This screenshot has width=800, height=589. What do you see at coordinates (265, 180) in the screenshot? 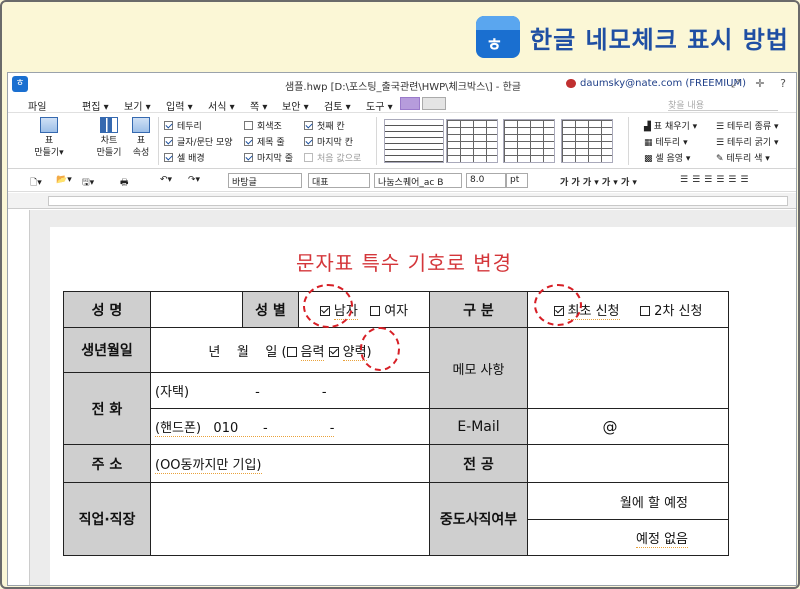
I see `style-select: 바탕글` at bounding box center [265, 180].